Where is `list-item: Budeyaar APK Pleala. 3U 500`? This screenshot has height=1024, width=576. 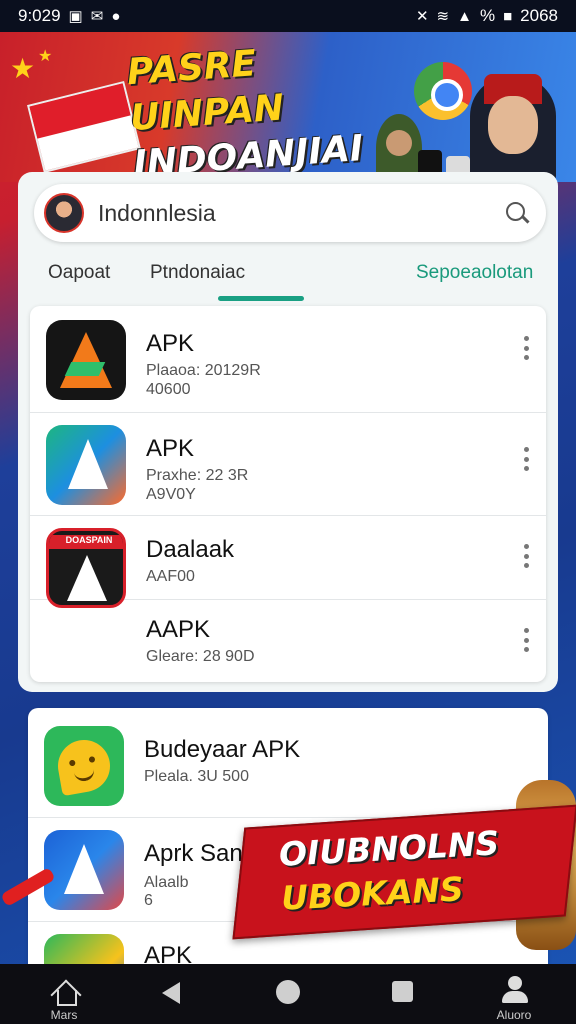 list-item: Budeyaar APK Pleala. 3U 500 is located at coordinates (286, 763).